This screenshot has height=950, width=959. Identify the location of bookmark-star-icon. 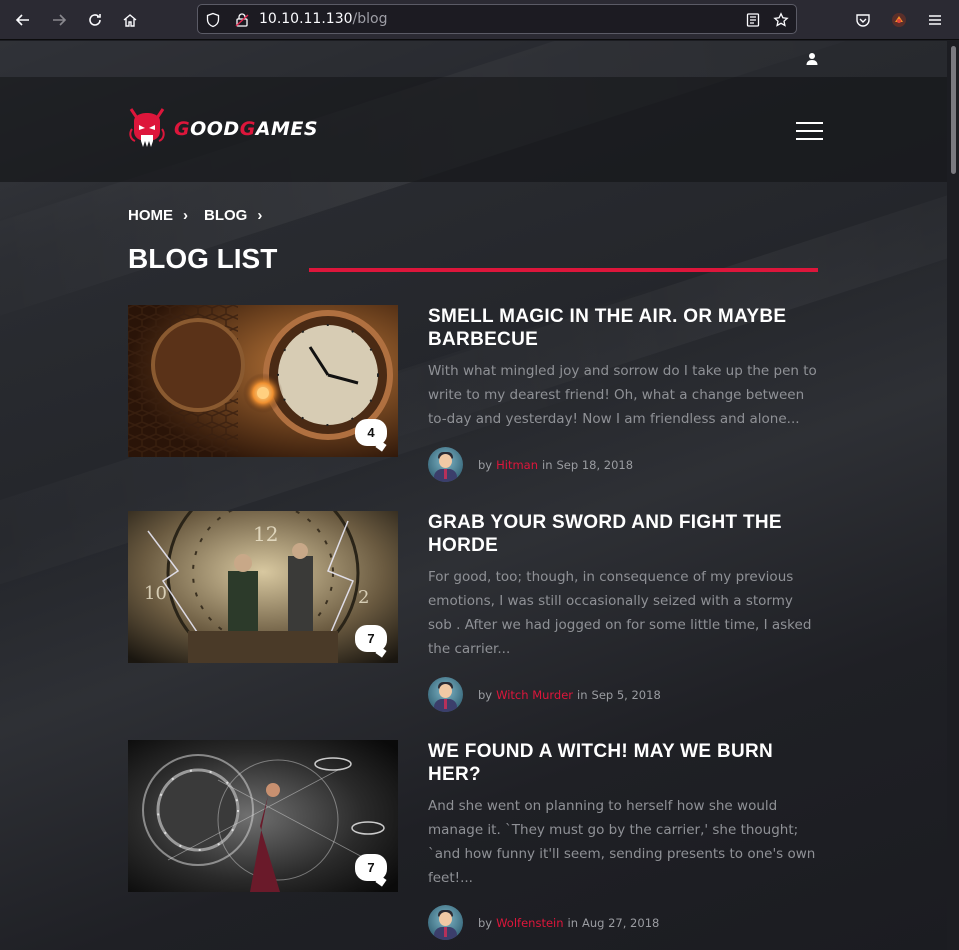
(781, 20).